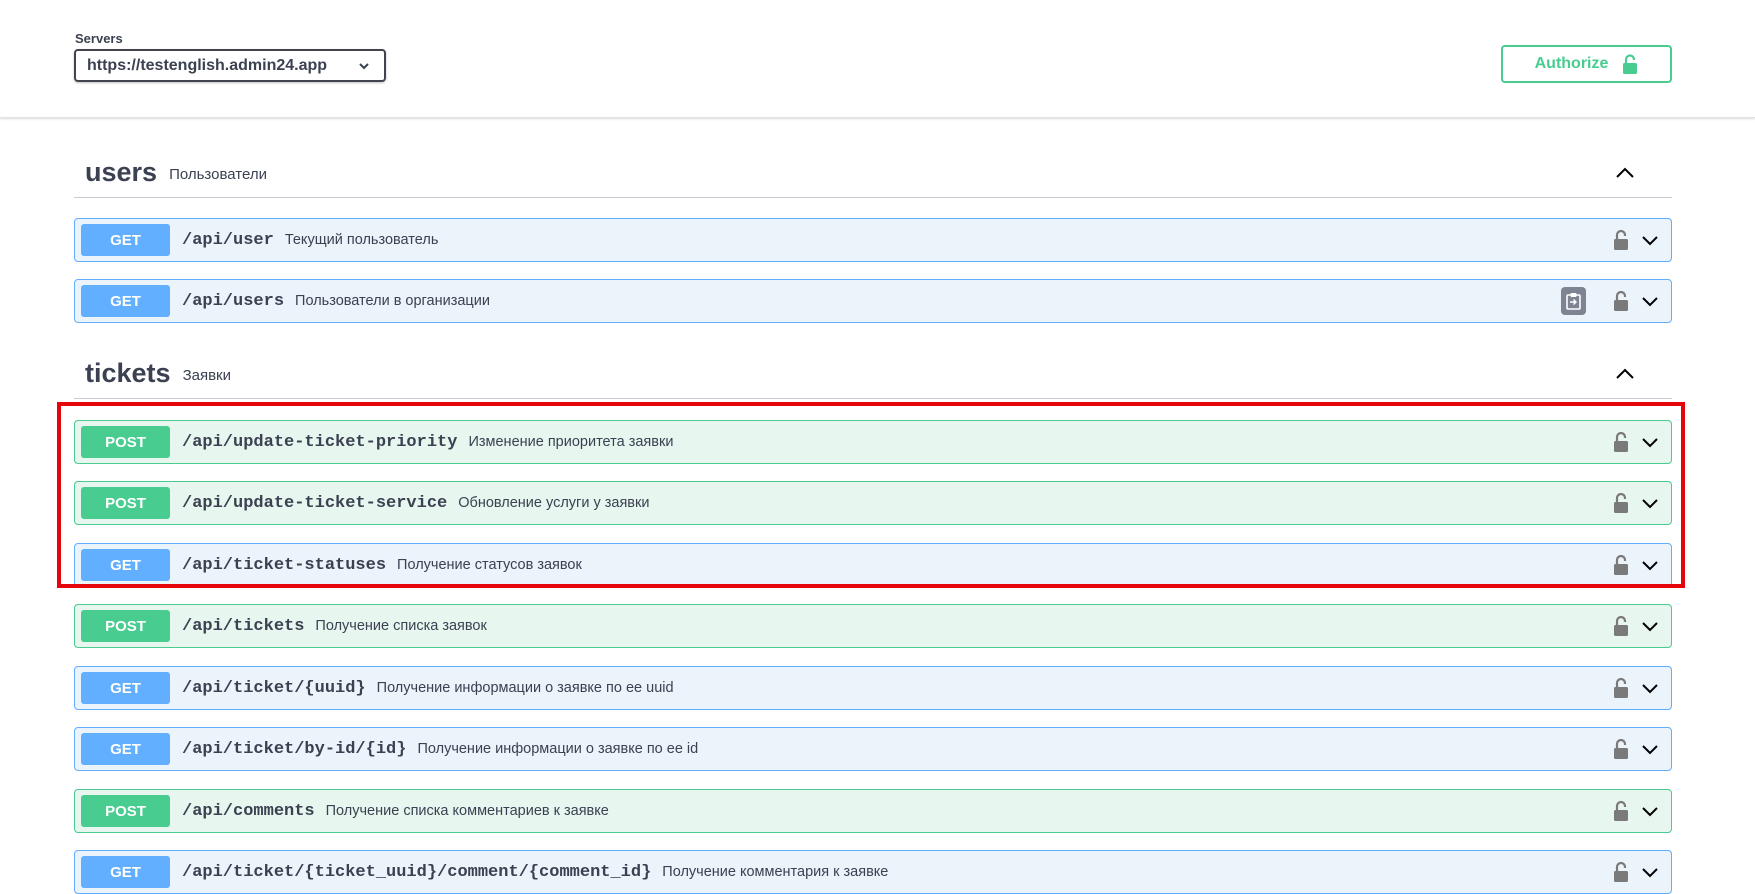  I want to click on tag-description: Пользователи, so click(218, 174).